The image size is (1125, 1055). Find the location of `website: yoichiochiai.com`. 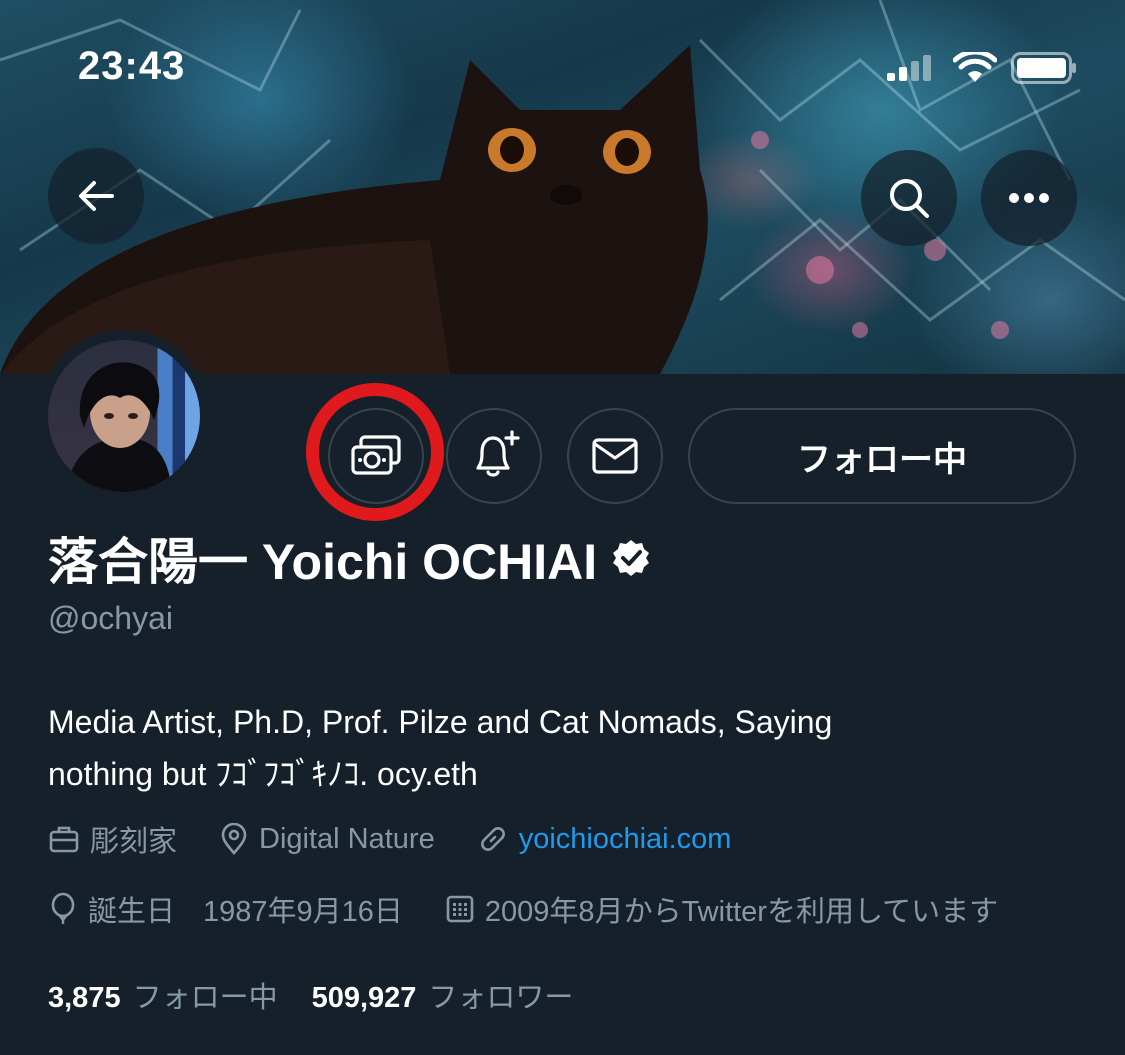

website: yoichiochiai.com is located at coordinates (604, 839).